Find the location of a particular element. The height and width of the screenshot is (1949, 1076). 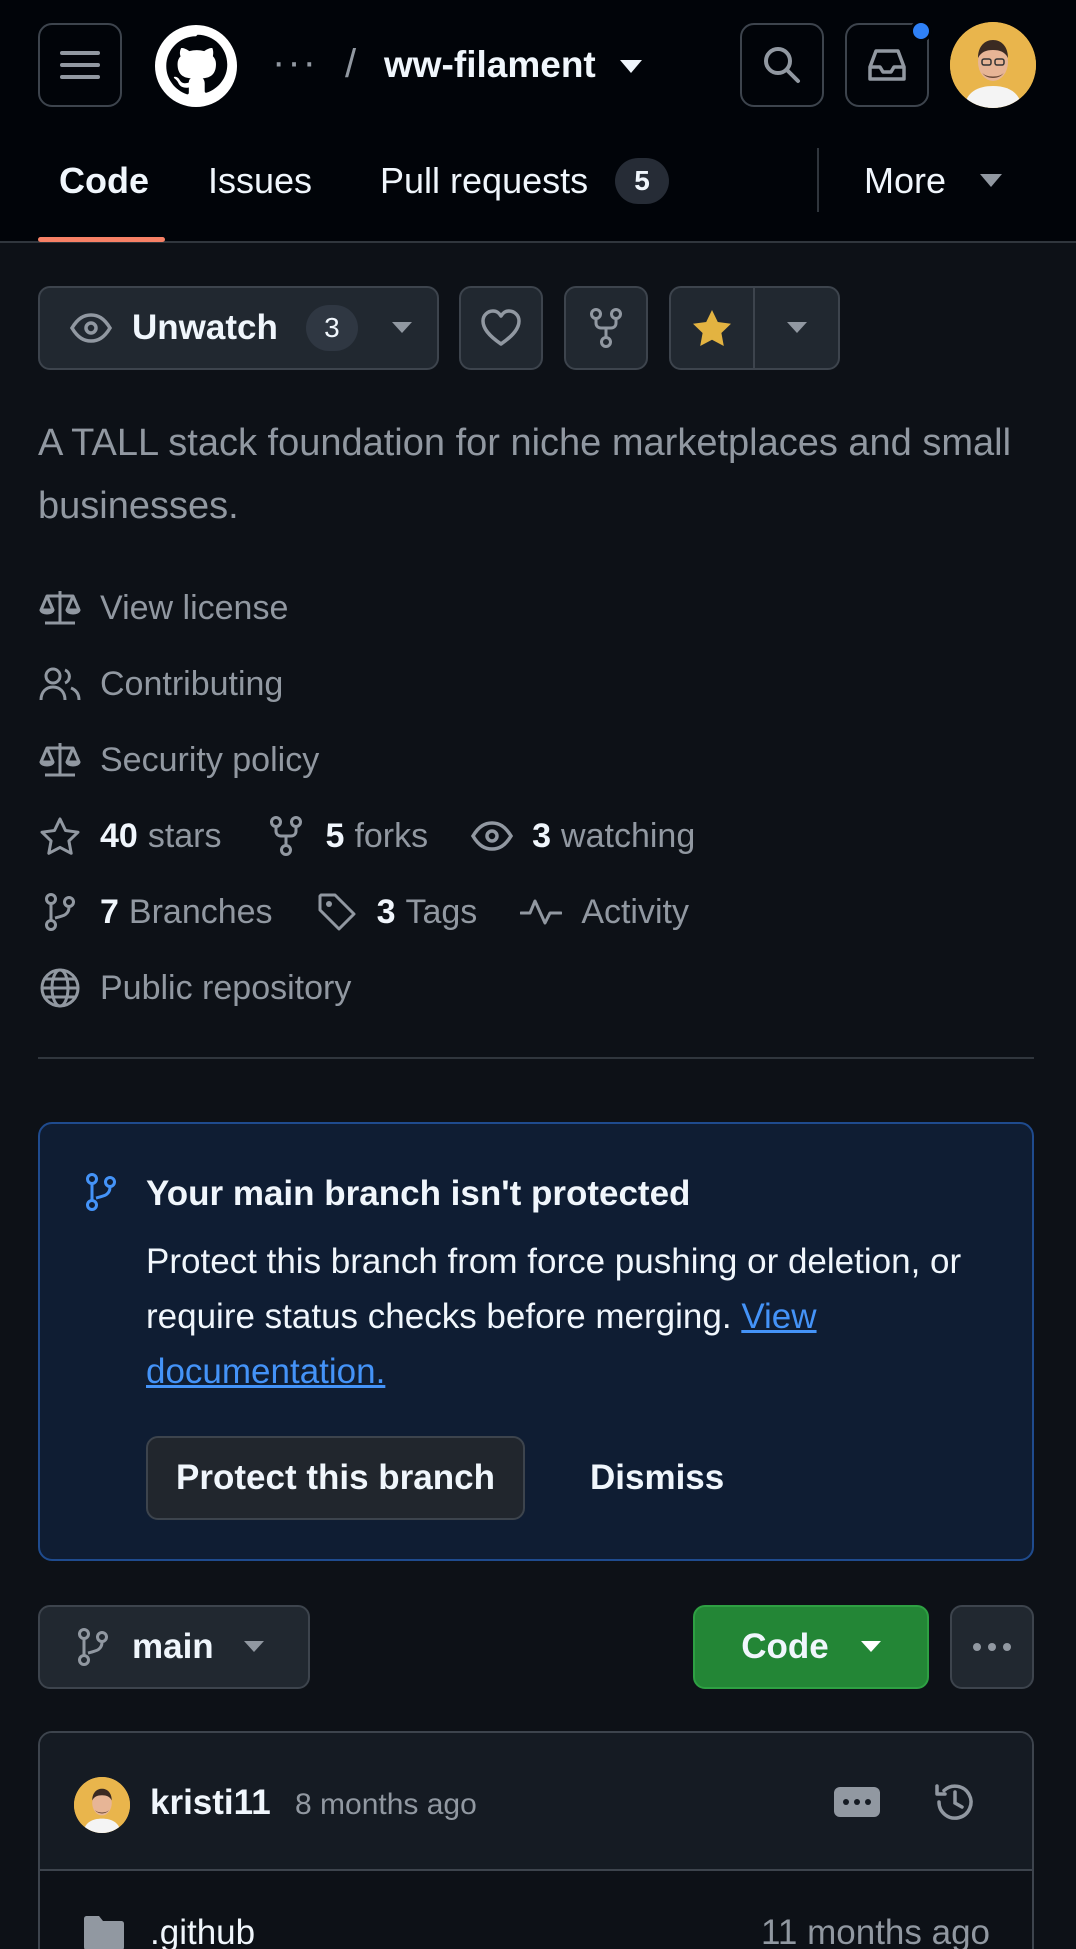

star-icon is located at coordinates (60, 836).